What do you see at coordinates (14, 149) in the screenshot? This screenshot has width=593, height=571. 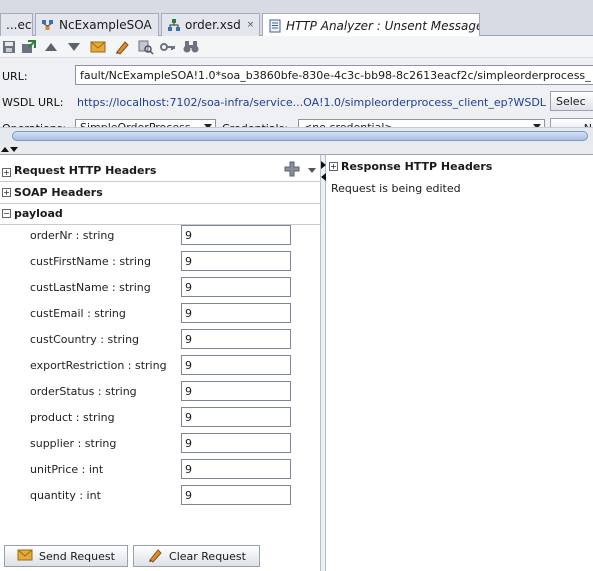 I see `collapse-down-icon` at bounding box center [14, 149].